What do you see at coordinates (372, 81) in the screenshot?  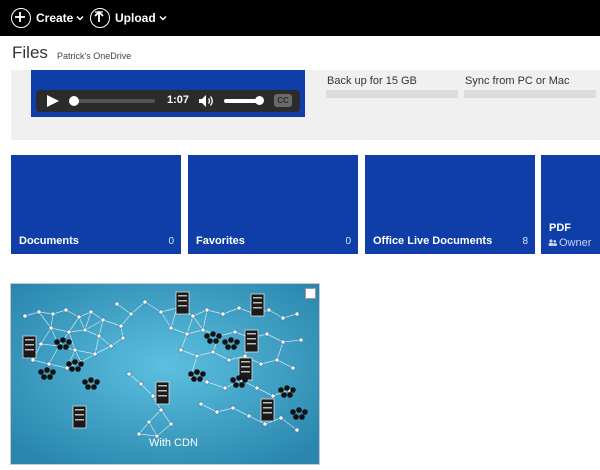 I see `backup-offer-label: Back up for 15 GB` at bounding box center [372, 81].